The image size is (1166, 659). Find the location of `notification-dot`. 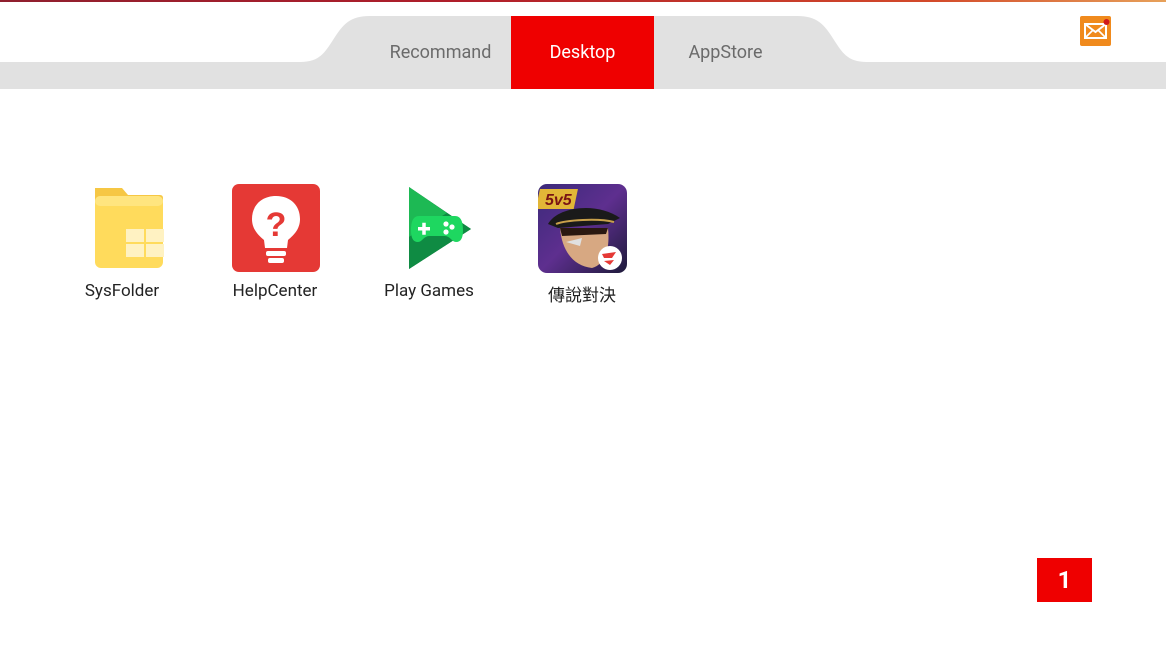

notification-dot is located at coordinates (1106, 22).